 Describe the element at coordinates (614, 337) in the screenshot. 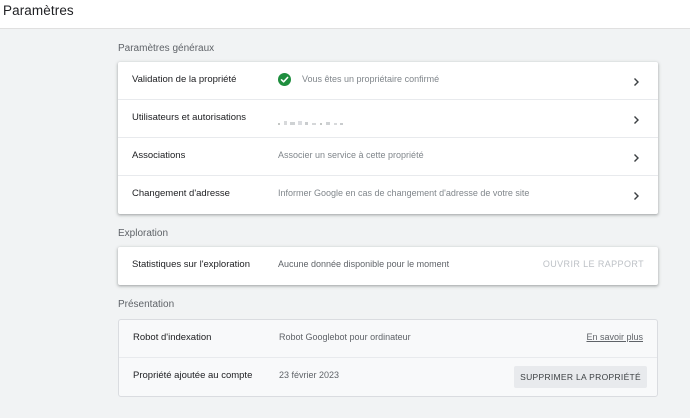

I see `learn-more-link: En savoir plus` at that location.